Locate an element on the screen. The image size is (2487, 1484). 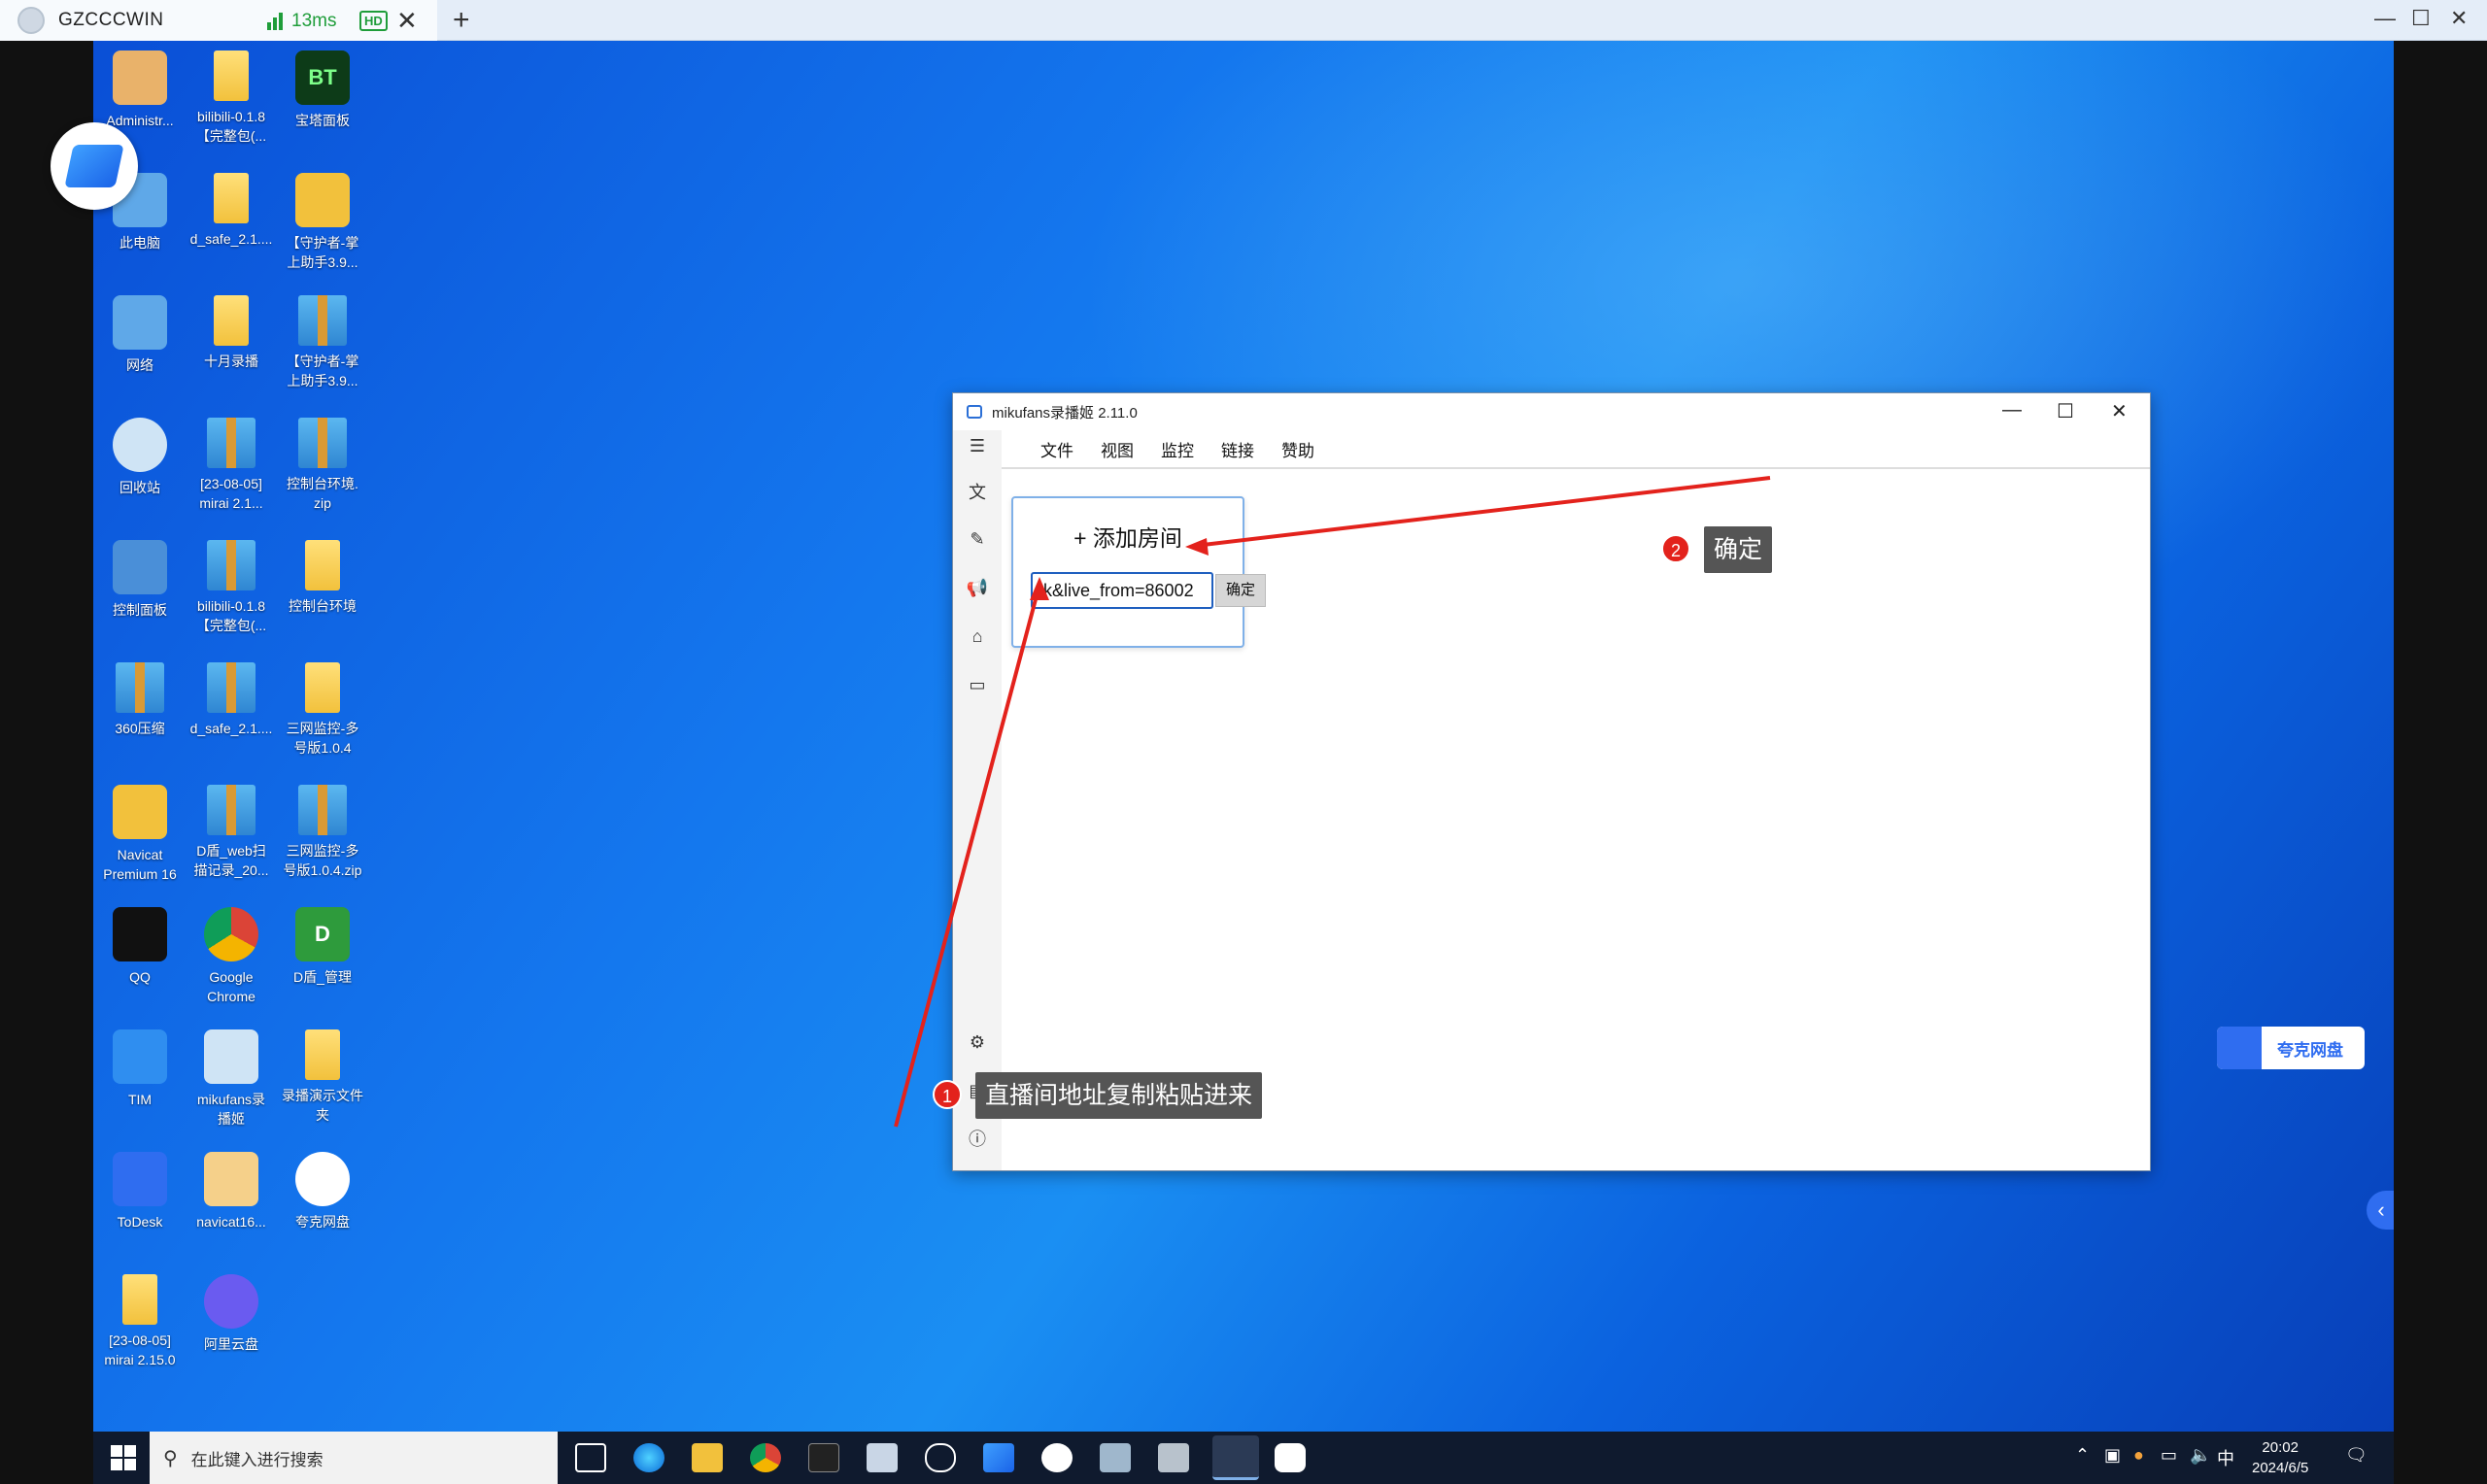
cloud-icon is located at coordinates (2239, 1048).